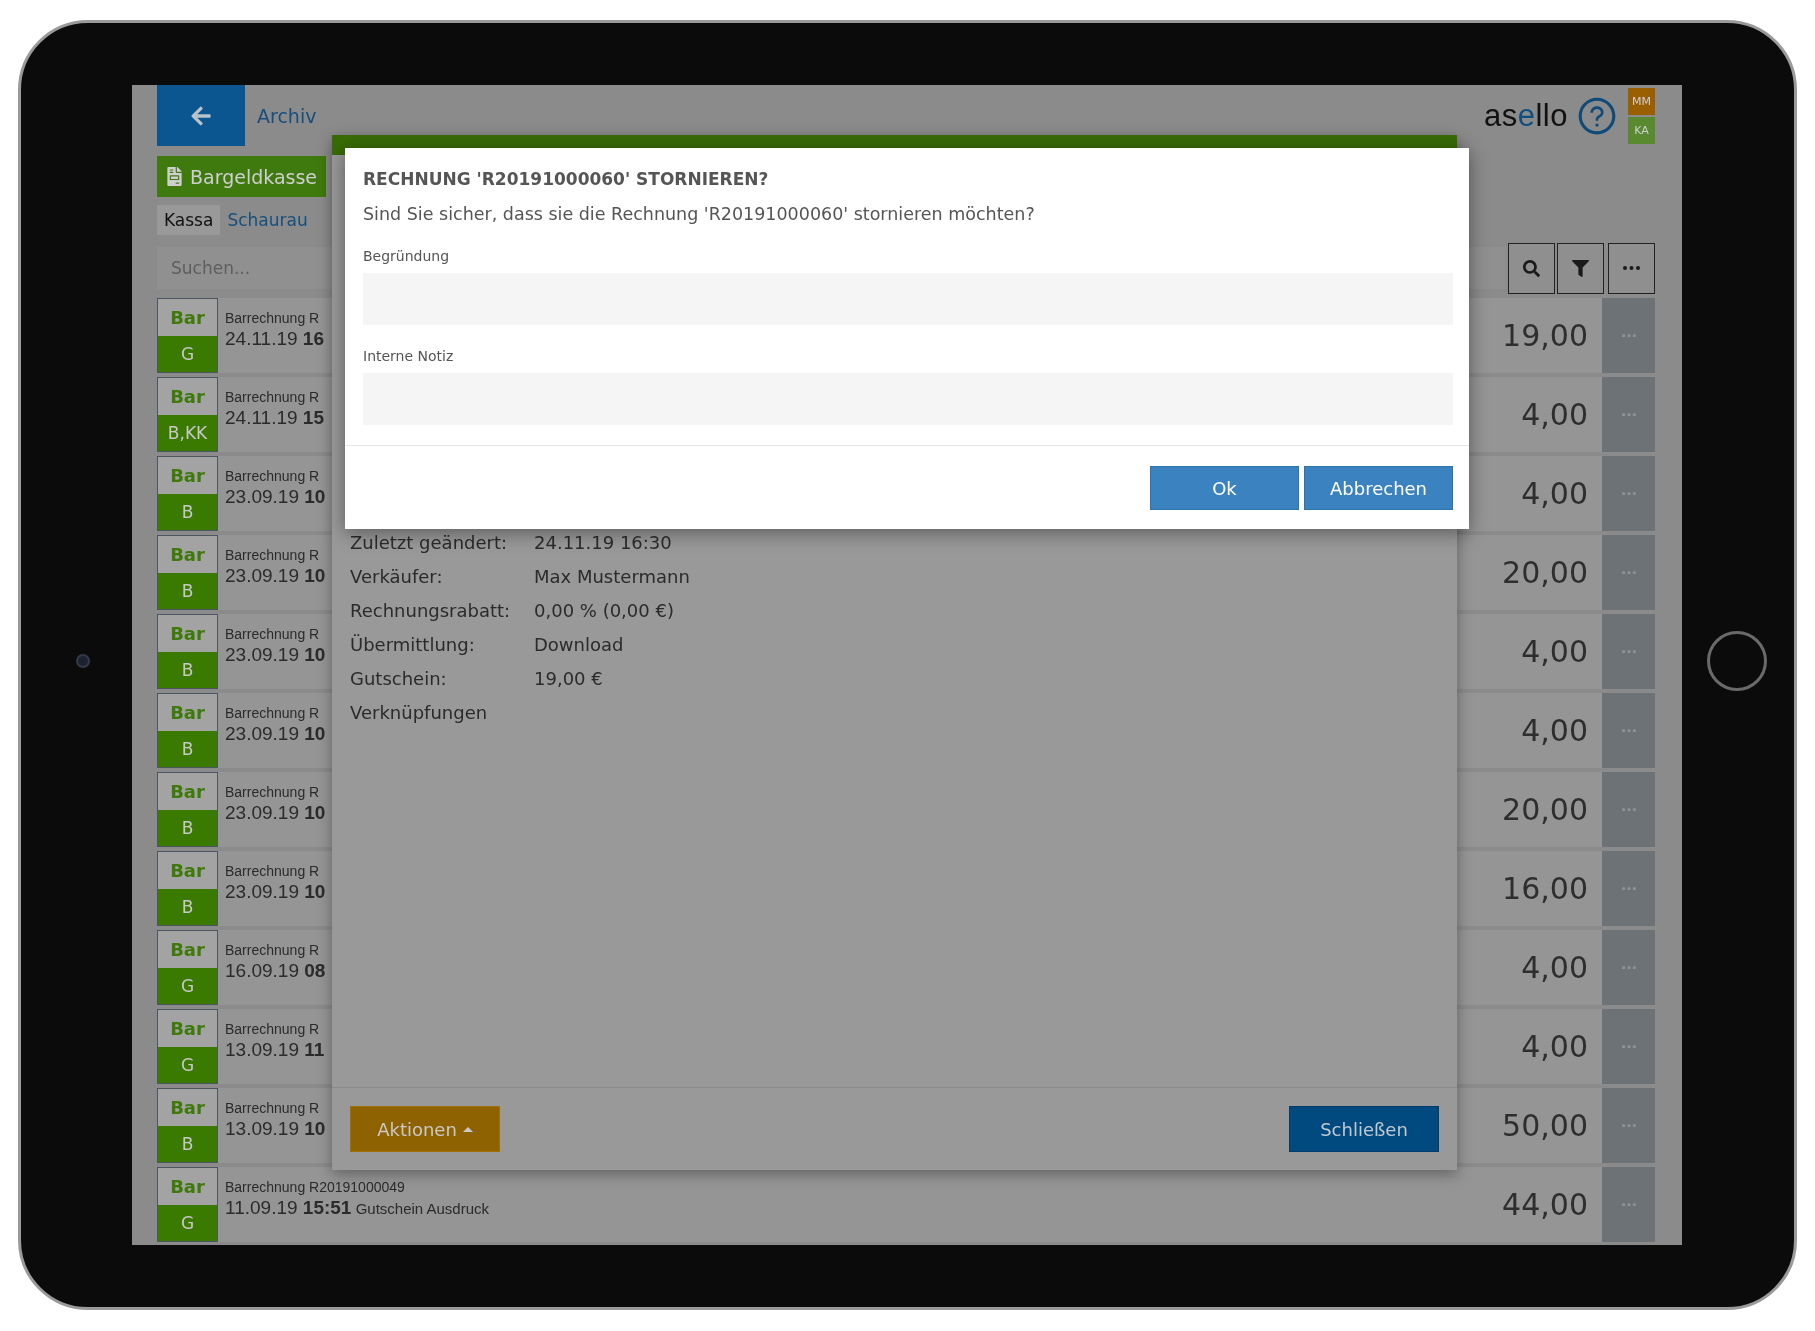  What do you see at coordinates (315, 1187) in the screenshot?
I see `invoice-title: Barrechnung R20191000049` at bounding box center [315, 1187].